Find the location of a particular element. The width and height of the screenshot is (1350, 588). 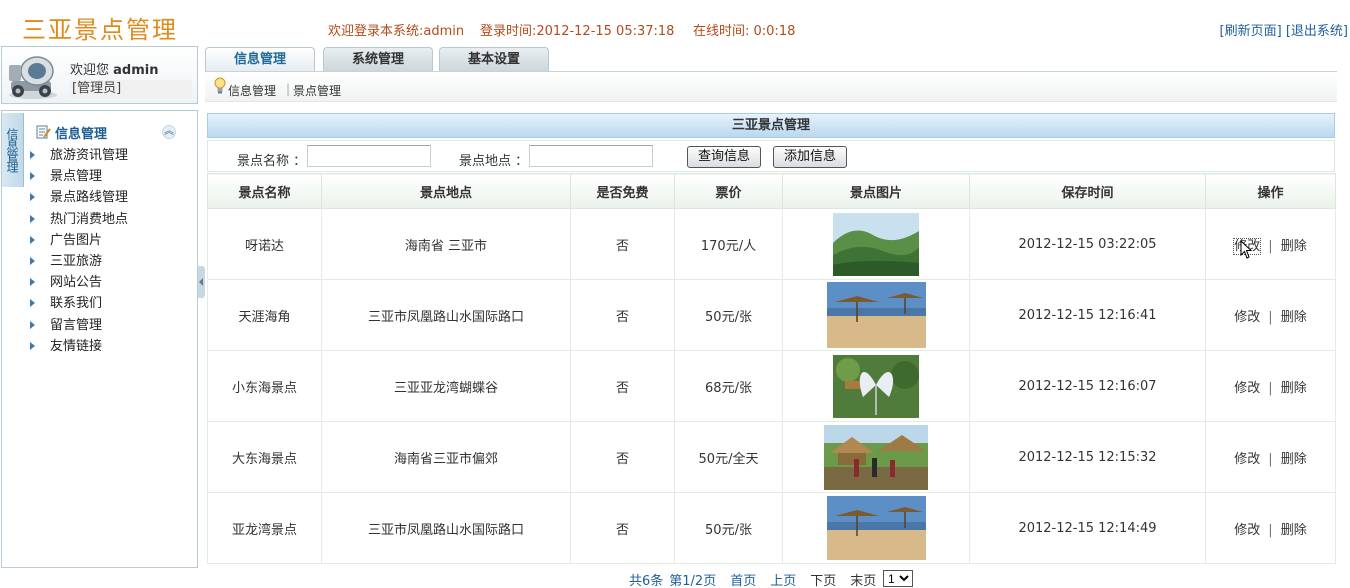

app-title: 三亚景点管理 is located at coordinates (100, 30).